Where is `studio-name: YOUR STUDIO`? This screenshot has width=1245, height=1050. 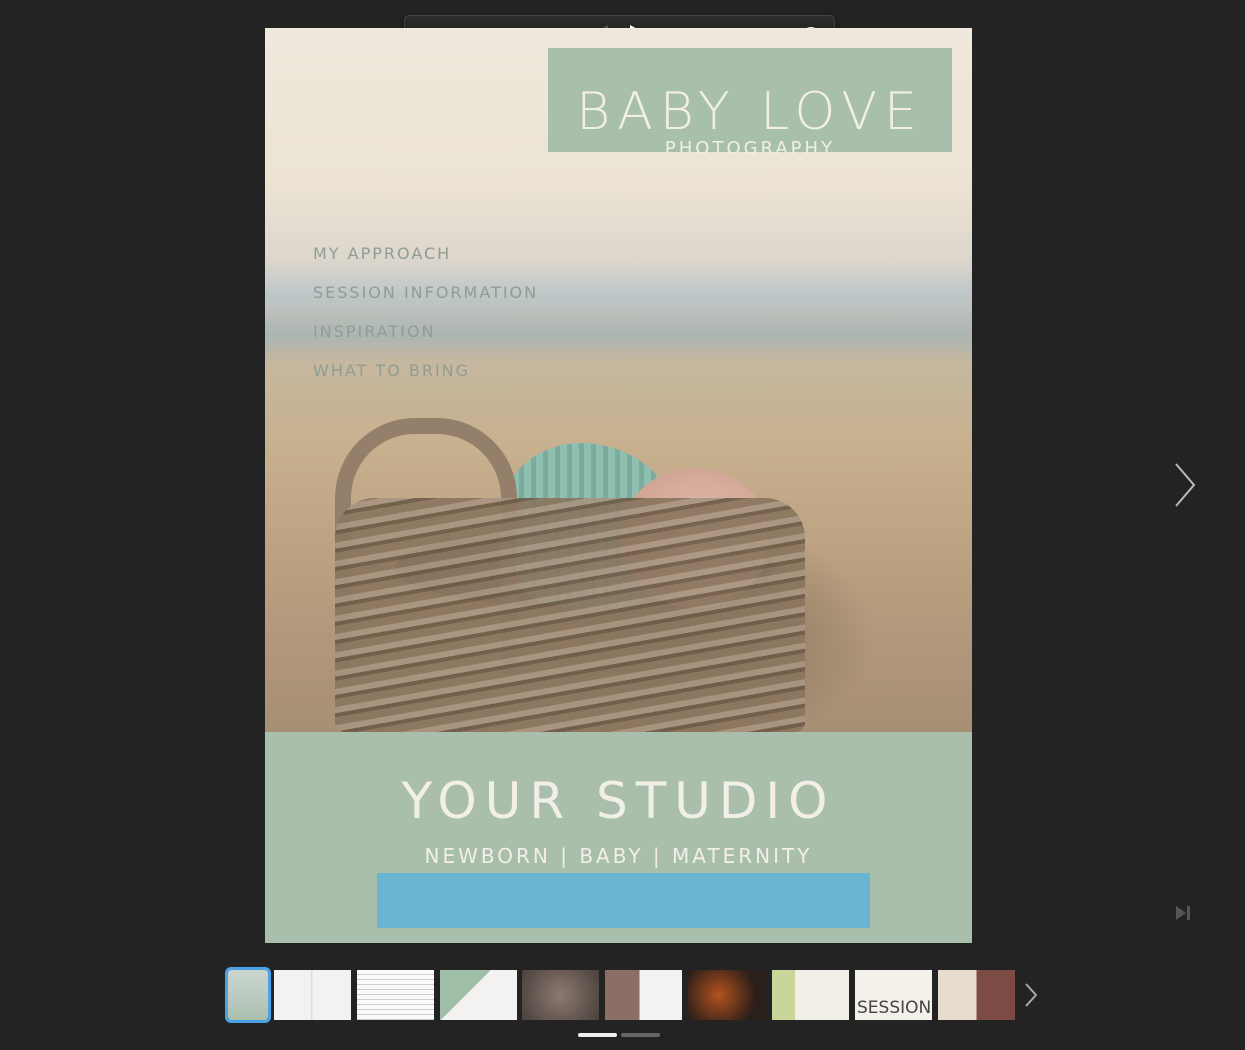 studio-name: YOUR STUDIO is located at coordinates (618, 801).